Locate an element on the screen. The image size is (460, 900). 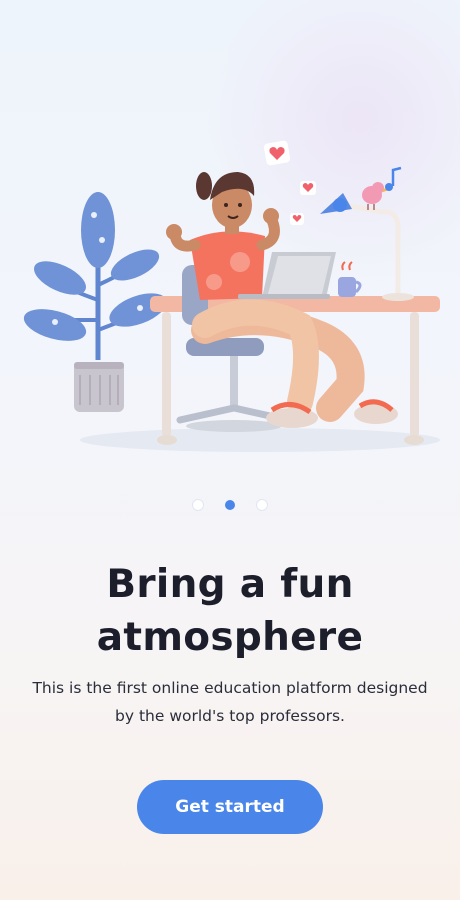
desk-lamp is located at coordinates (367, 247).